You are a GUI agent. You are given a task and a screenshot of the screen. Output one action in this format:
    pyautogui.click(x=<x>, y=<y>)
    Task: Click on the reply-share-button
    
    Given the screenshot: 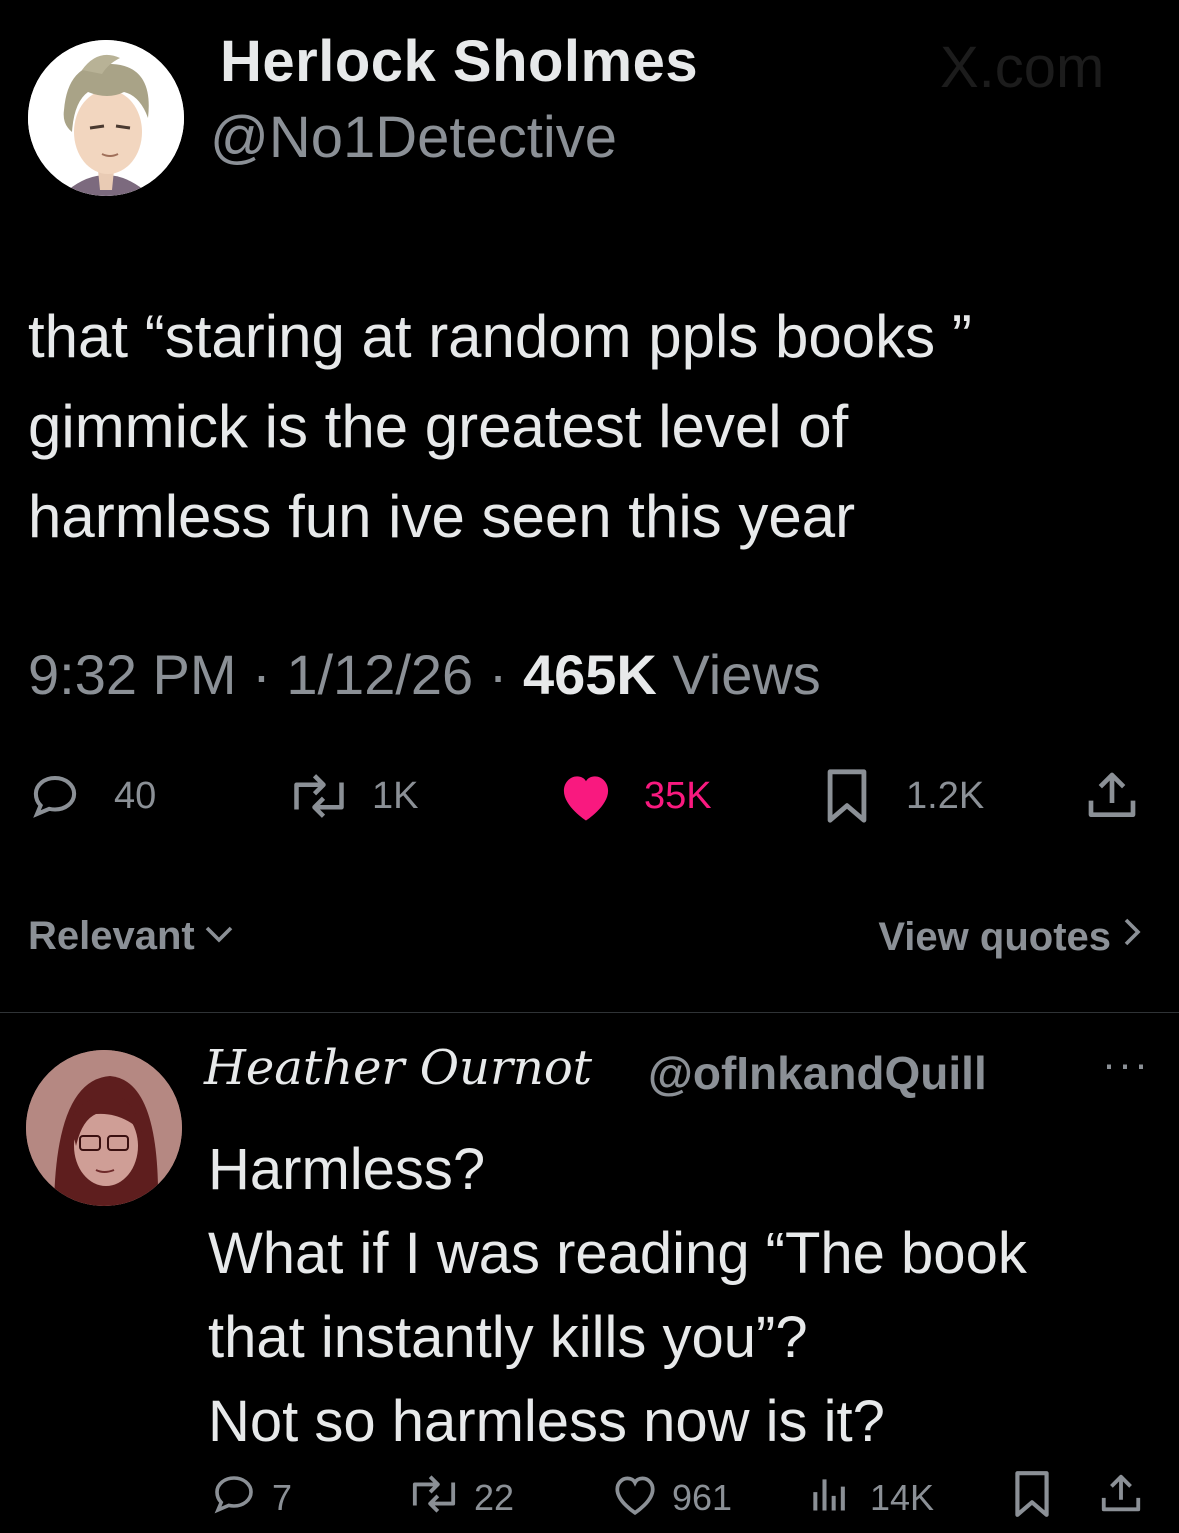 What is the action you would take?
    pyautogui.click(x=1121, y=1498)
    